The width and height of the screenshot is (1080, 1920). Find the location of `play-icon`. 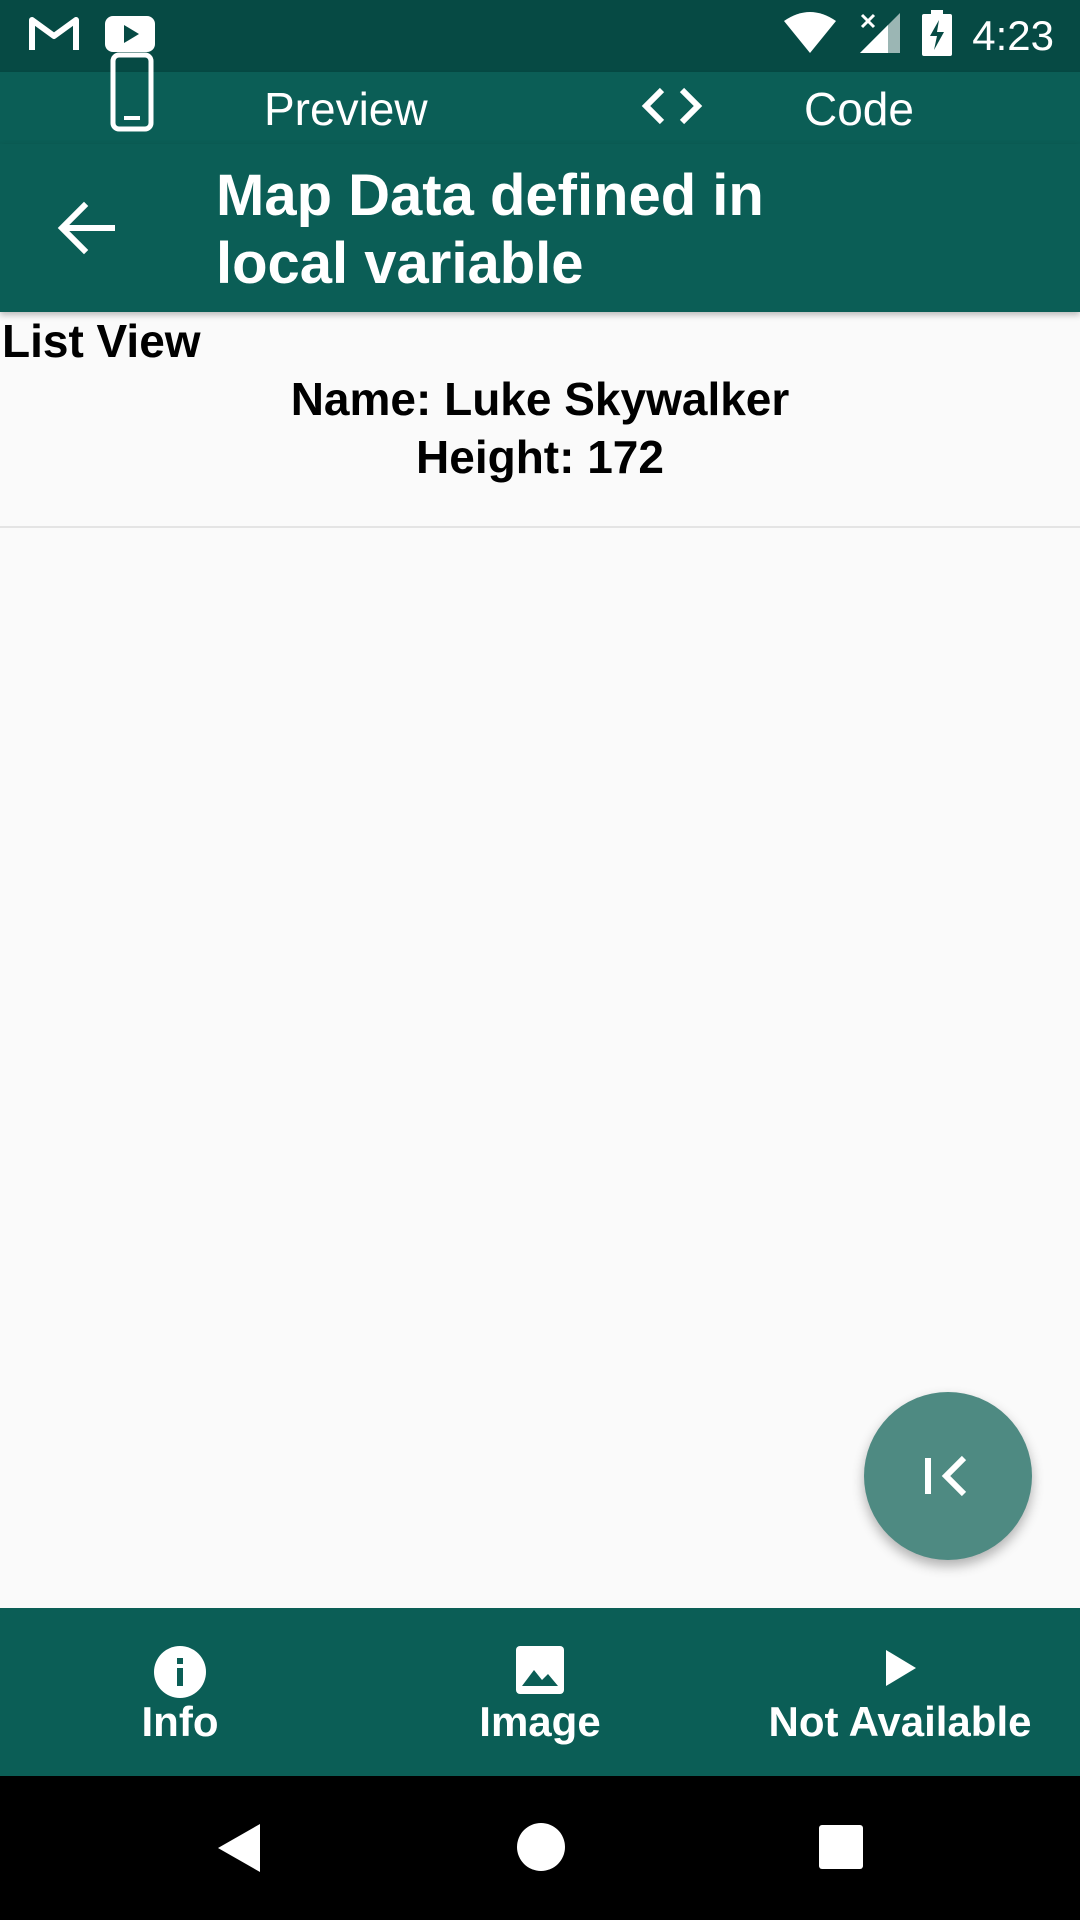

play-icon is located at coordinates (900, 1670).